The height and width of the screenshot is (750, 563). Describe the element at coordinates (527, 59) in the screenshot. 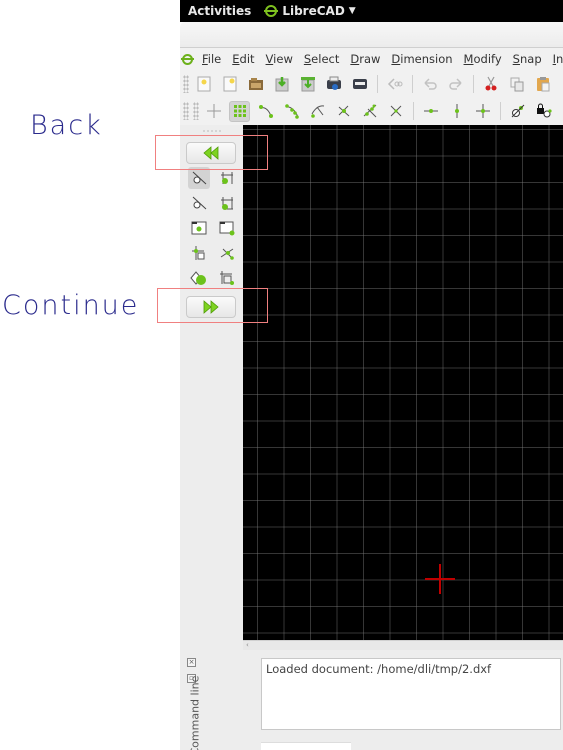

I see `menu-snap: Snap` at that location.